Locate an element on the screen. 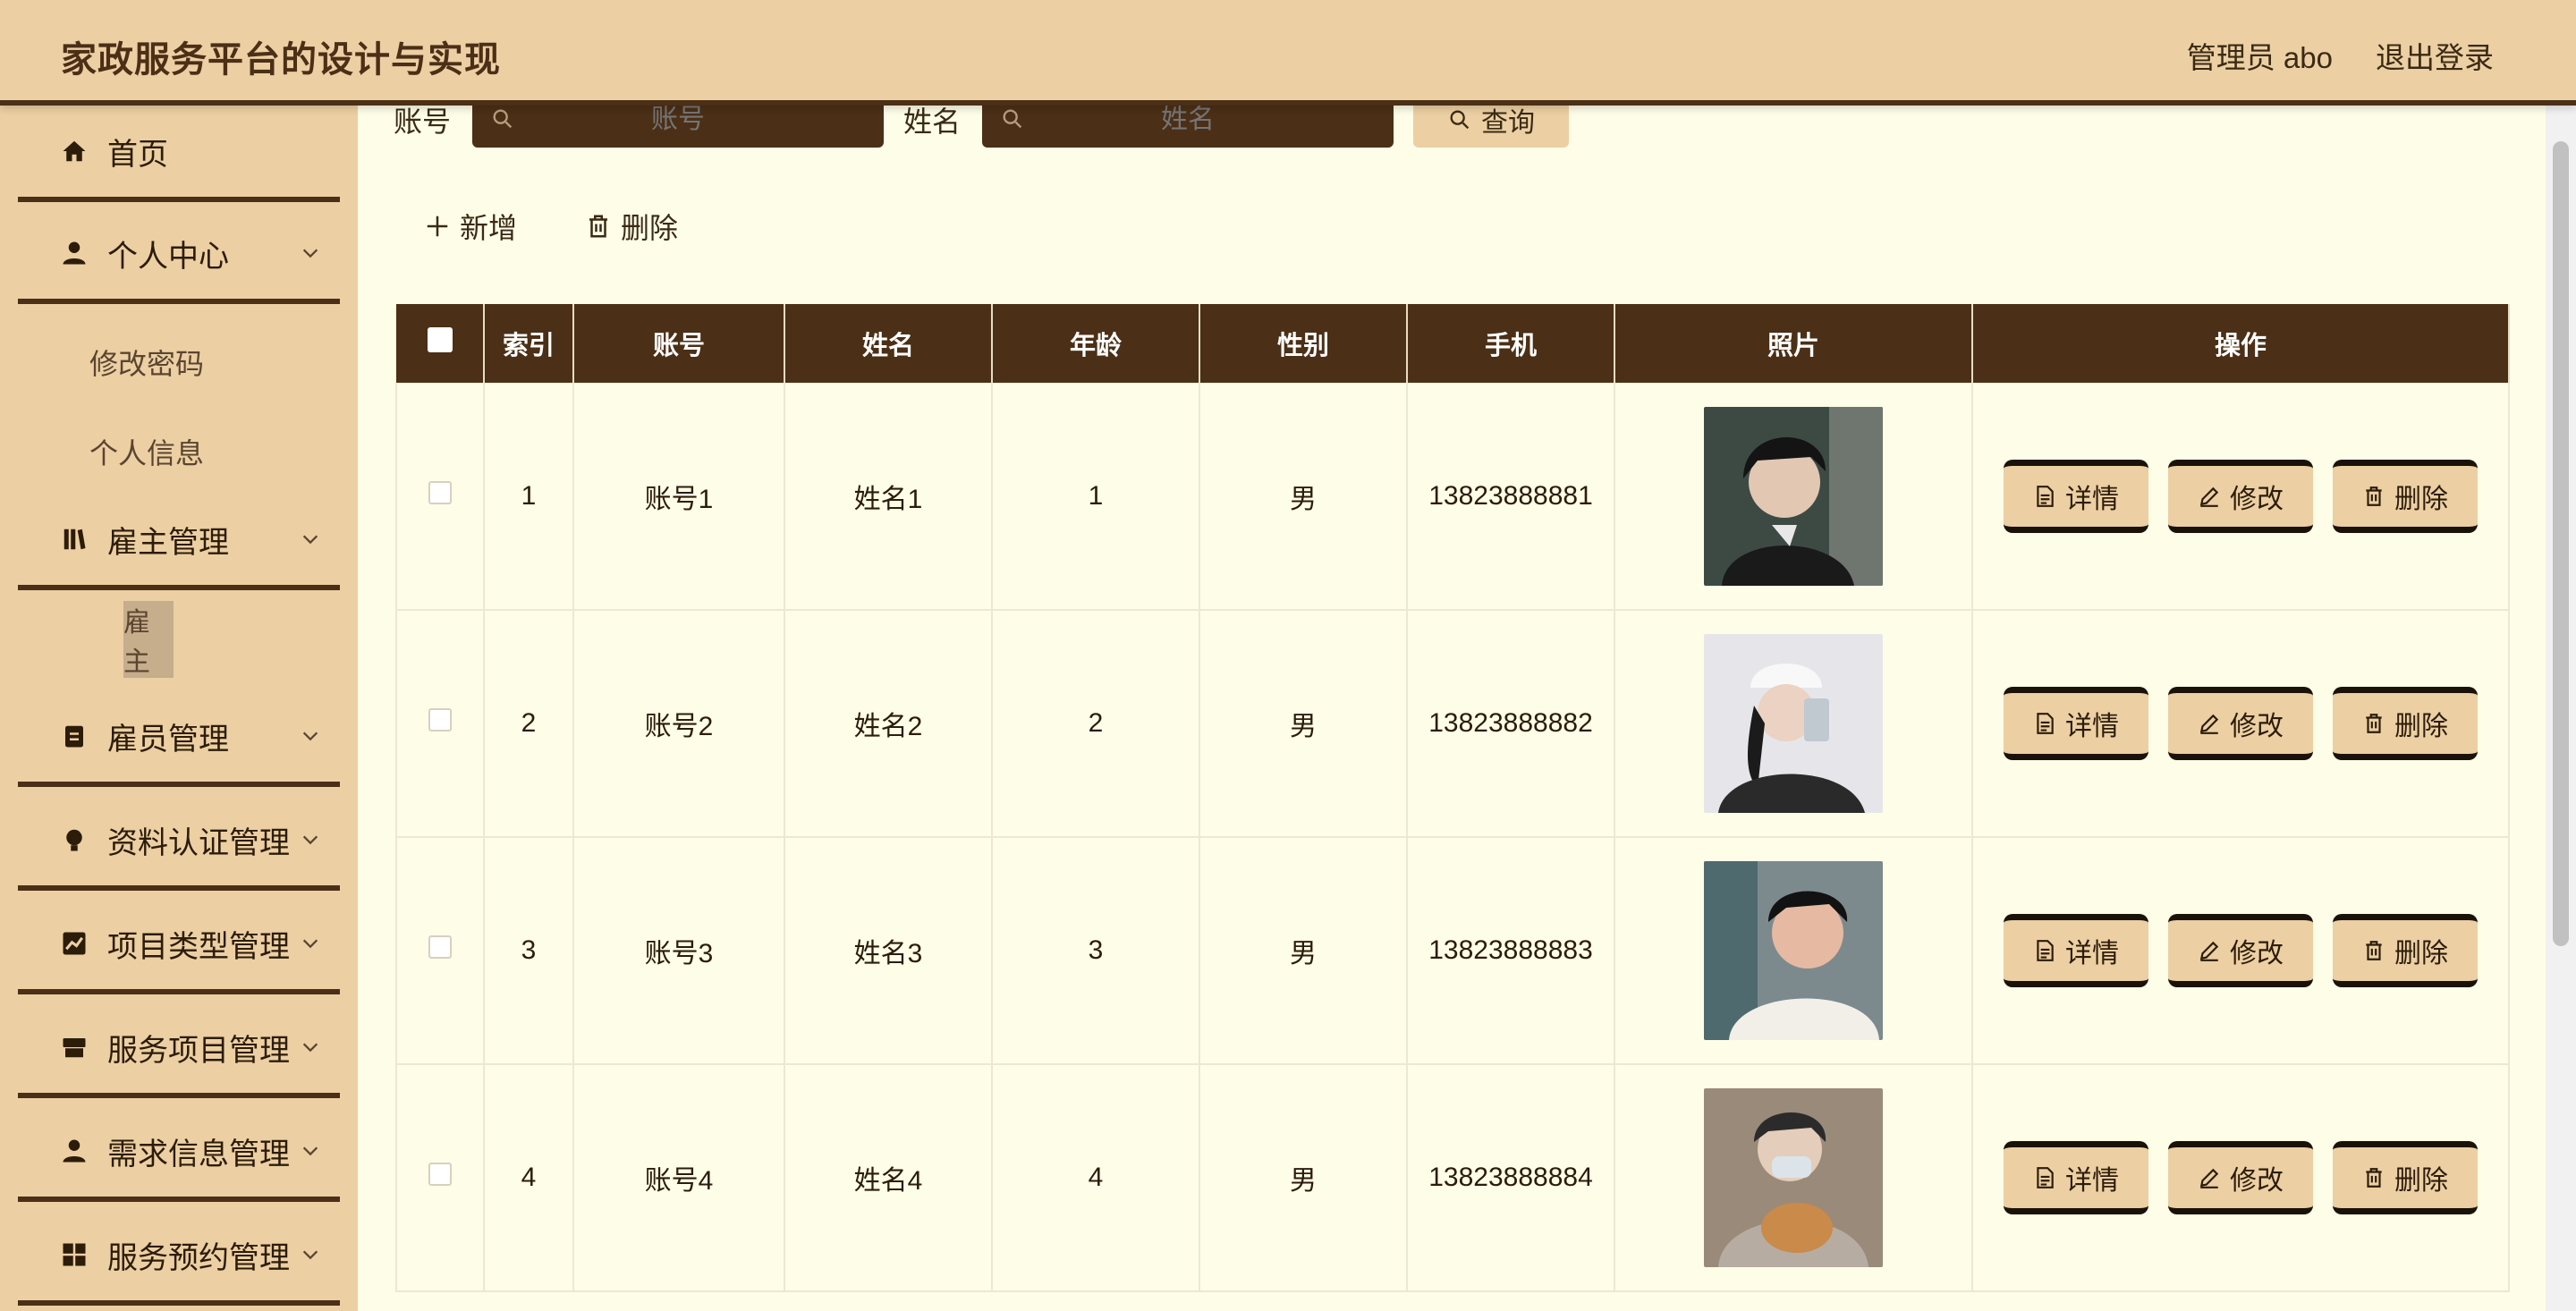  account-cell: 账号2 is located at coordinates (679, 724).